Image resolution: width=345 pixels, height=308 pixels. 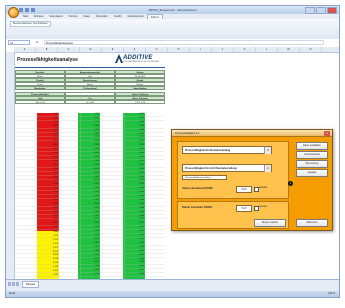 What do you see at coordinates (289, 49) in the screenshot?
I see `column-header: M` at bounding box center [289, 49].